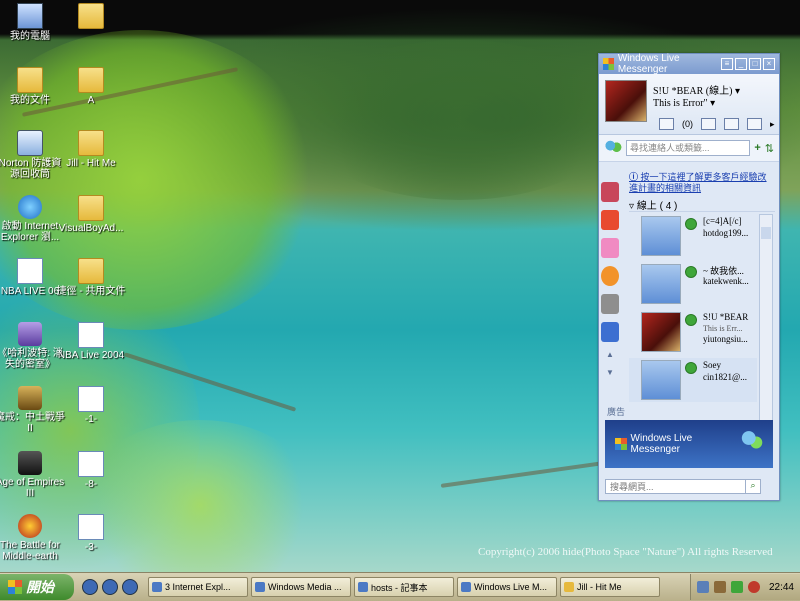  What do you see at coordinates (626, 101) in the screenshot?
I see `avatar` at bounding box center [626, 101].